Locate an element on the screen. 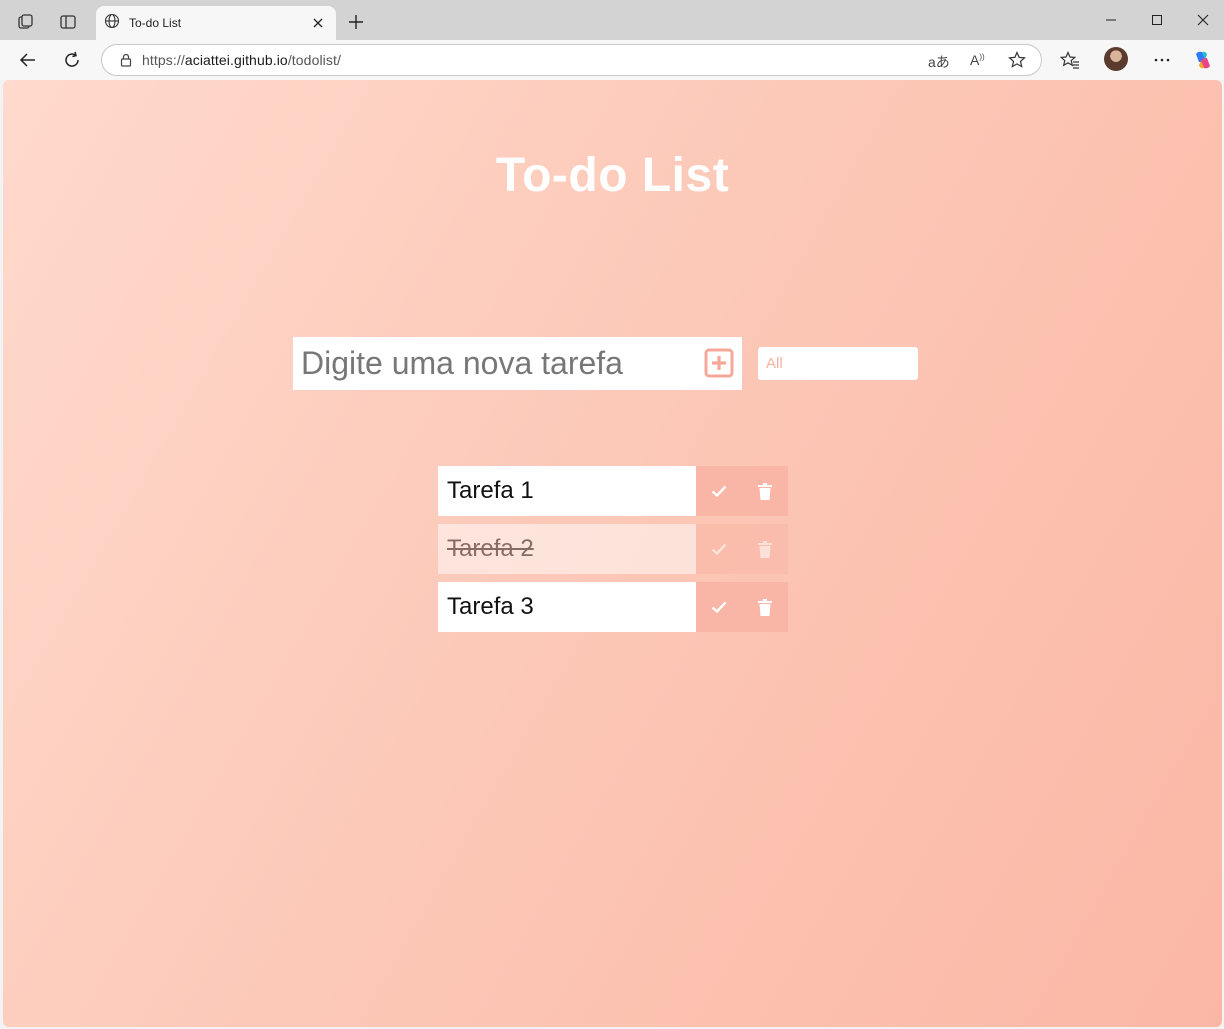 This screenshot has width=1224, height=1029. minimize-icon is located at coordinates (1111, 20).